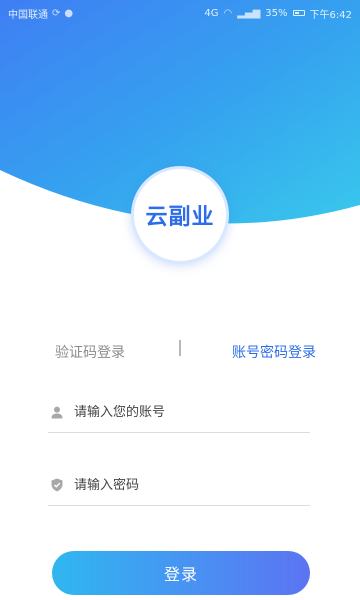 The width and height of the screenshot is (360, 600). Describe the element at coordinates (211, 13) in the screenshot. I see `network-label: 4G` at that location.